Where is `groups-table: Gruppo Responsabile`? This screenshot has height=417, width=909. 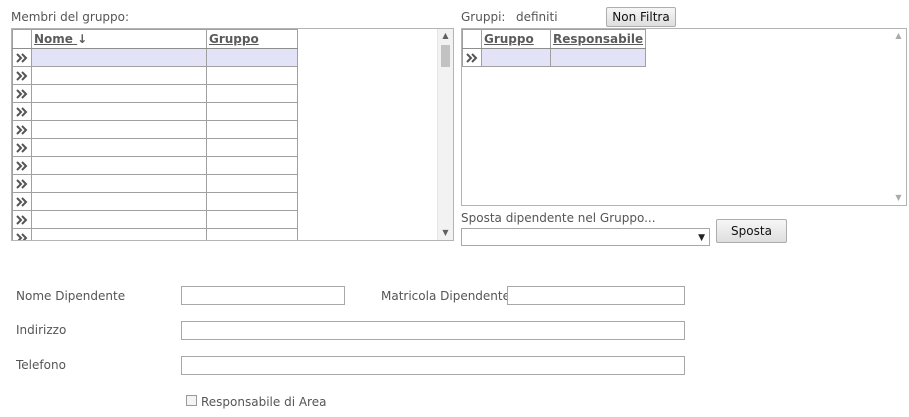 groups-table: Gruppo Responsabile is located at coordinates (554, 48).